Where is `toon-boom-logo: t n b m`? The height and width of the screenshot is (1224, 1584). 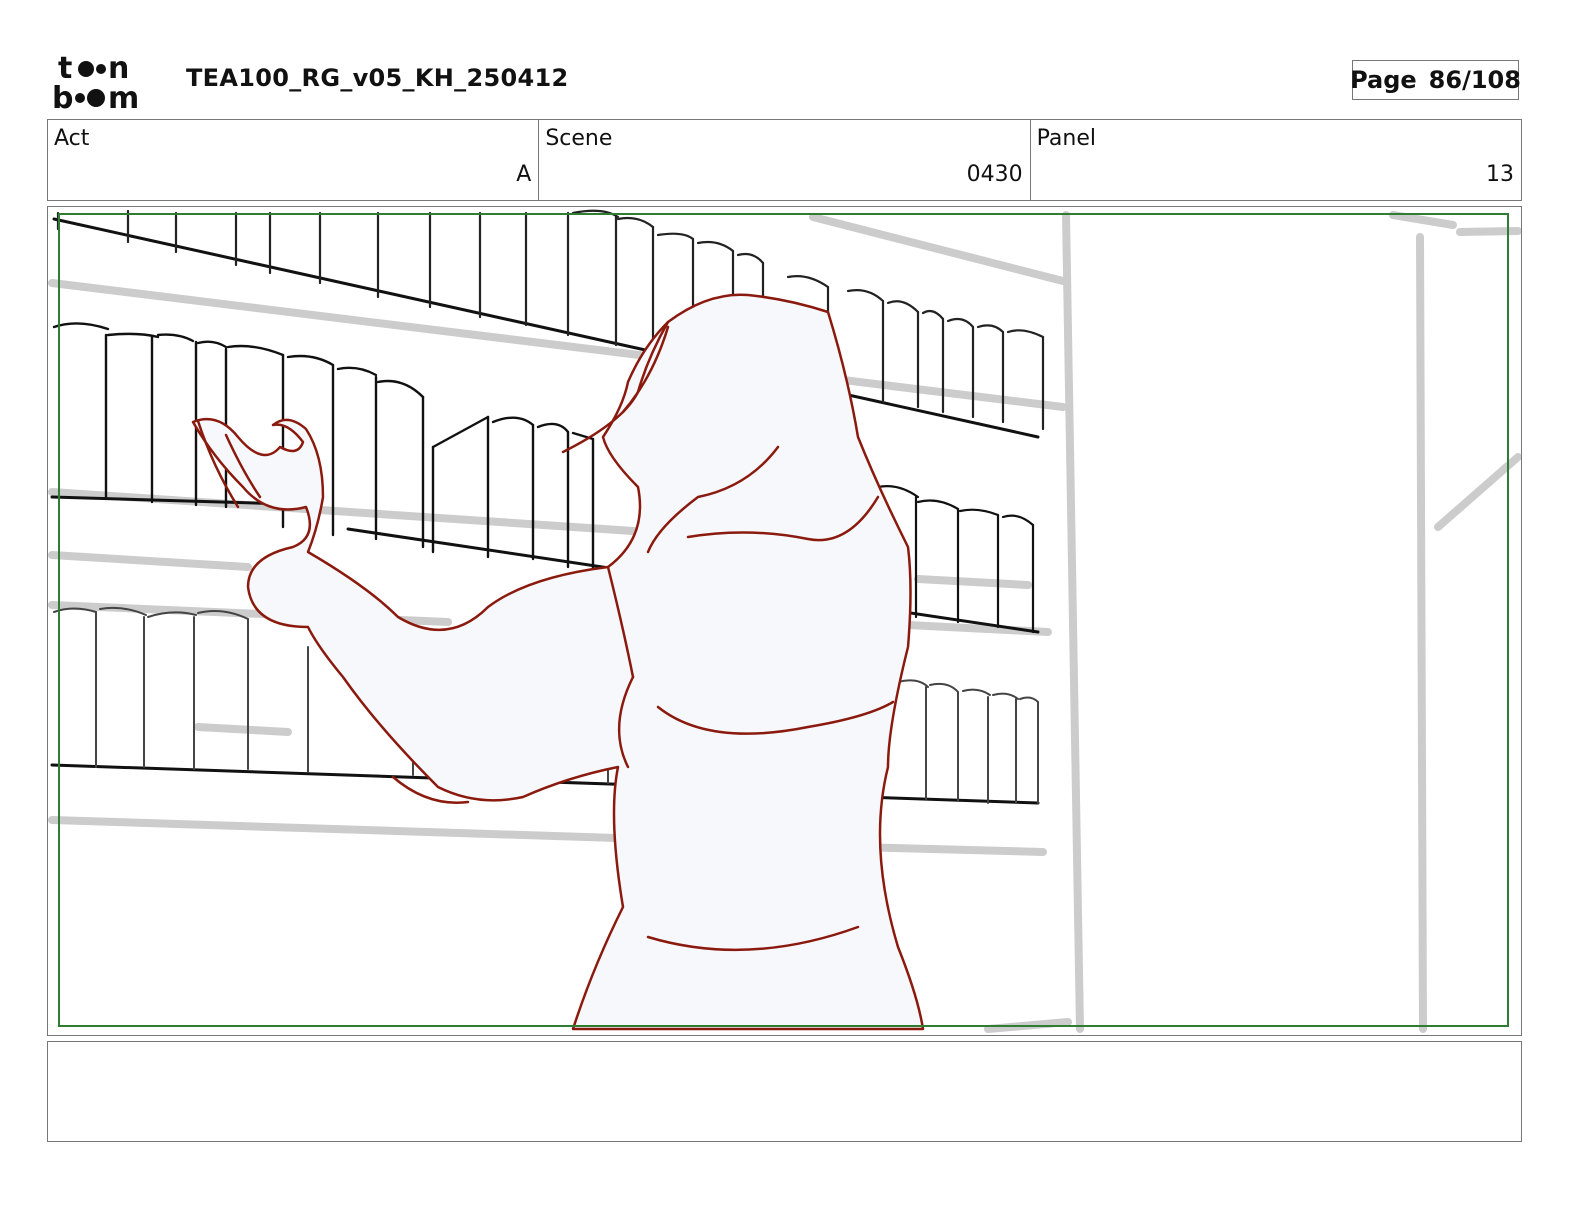
toon-boom-logo: t n b m is located at coordinates (108, 83).